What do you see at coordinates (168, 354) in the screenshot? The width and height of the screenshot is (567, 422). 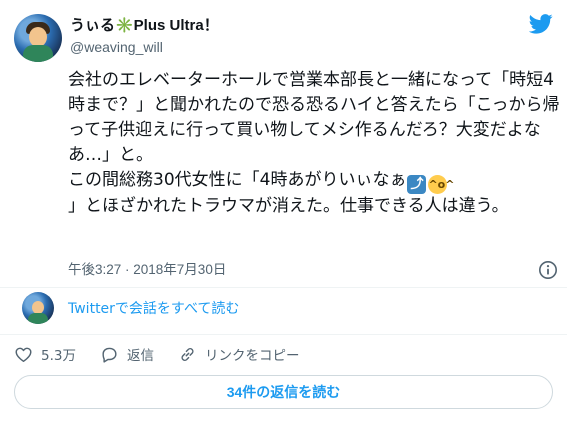 I see `tweet-actions: 5.3万 返信 リンクをコピー` at bounding box center [168, 354].